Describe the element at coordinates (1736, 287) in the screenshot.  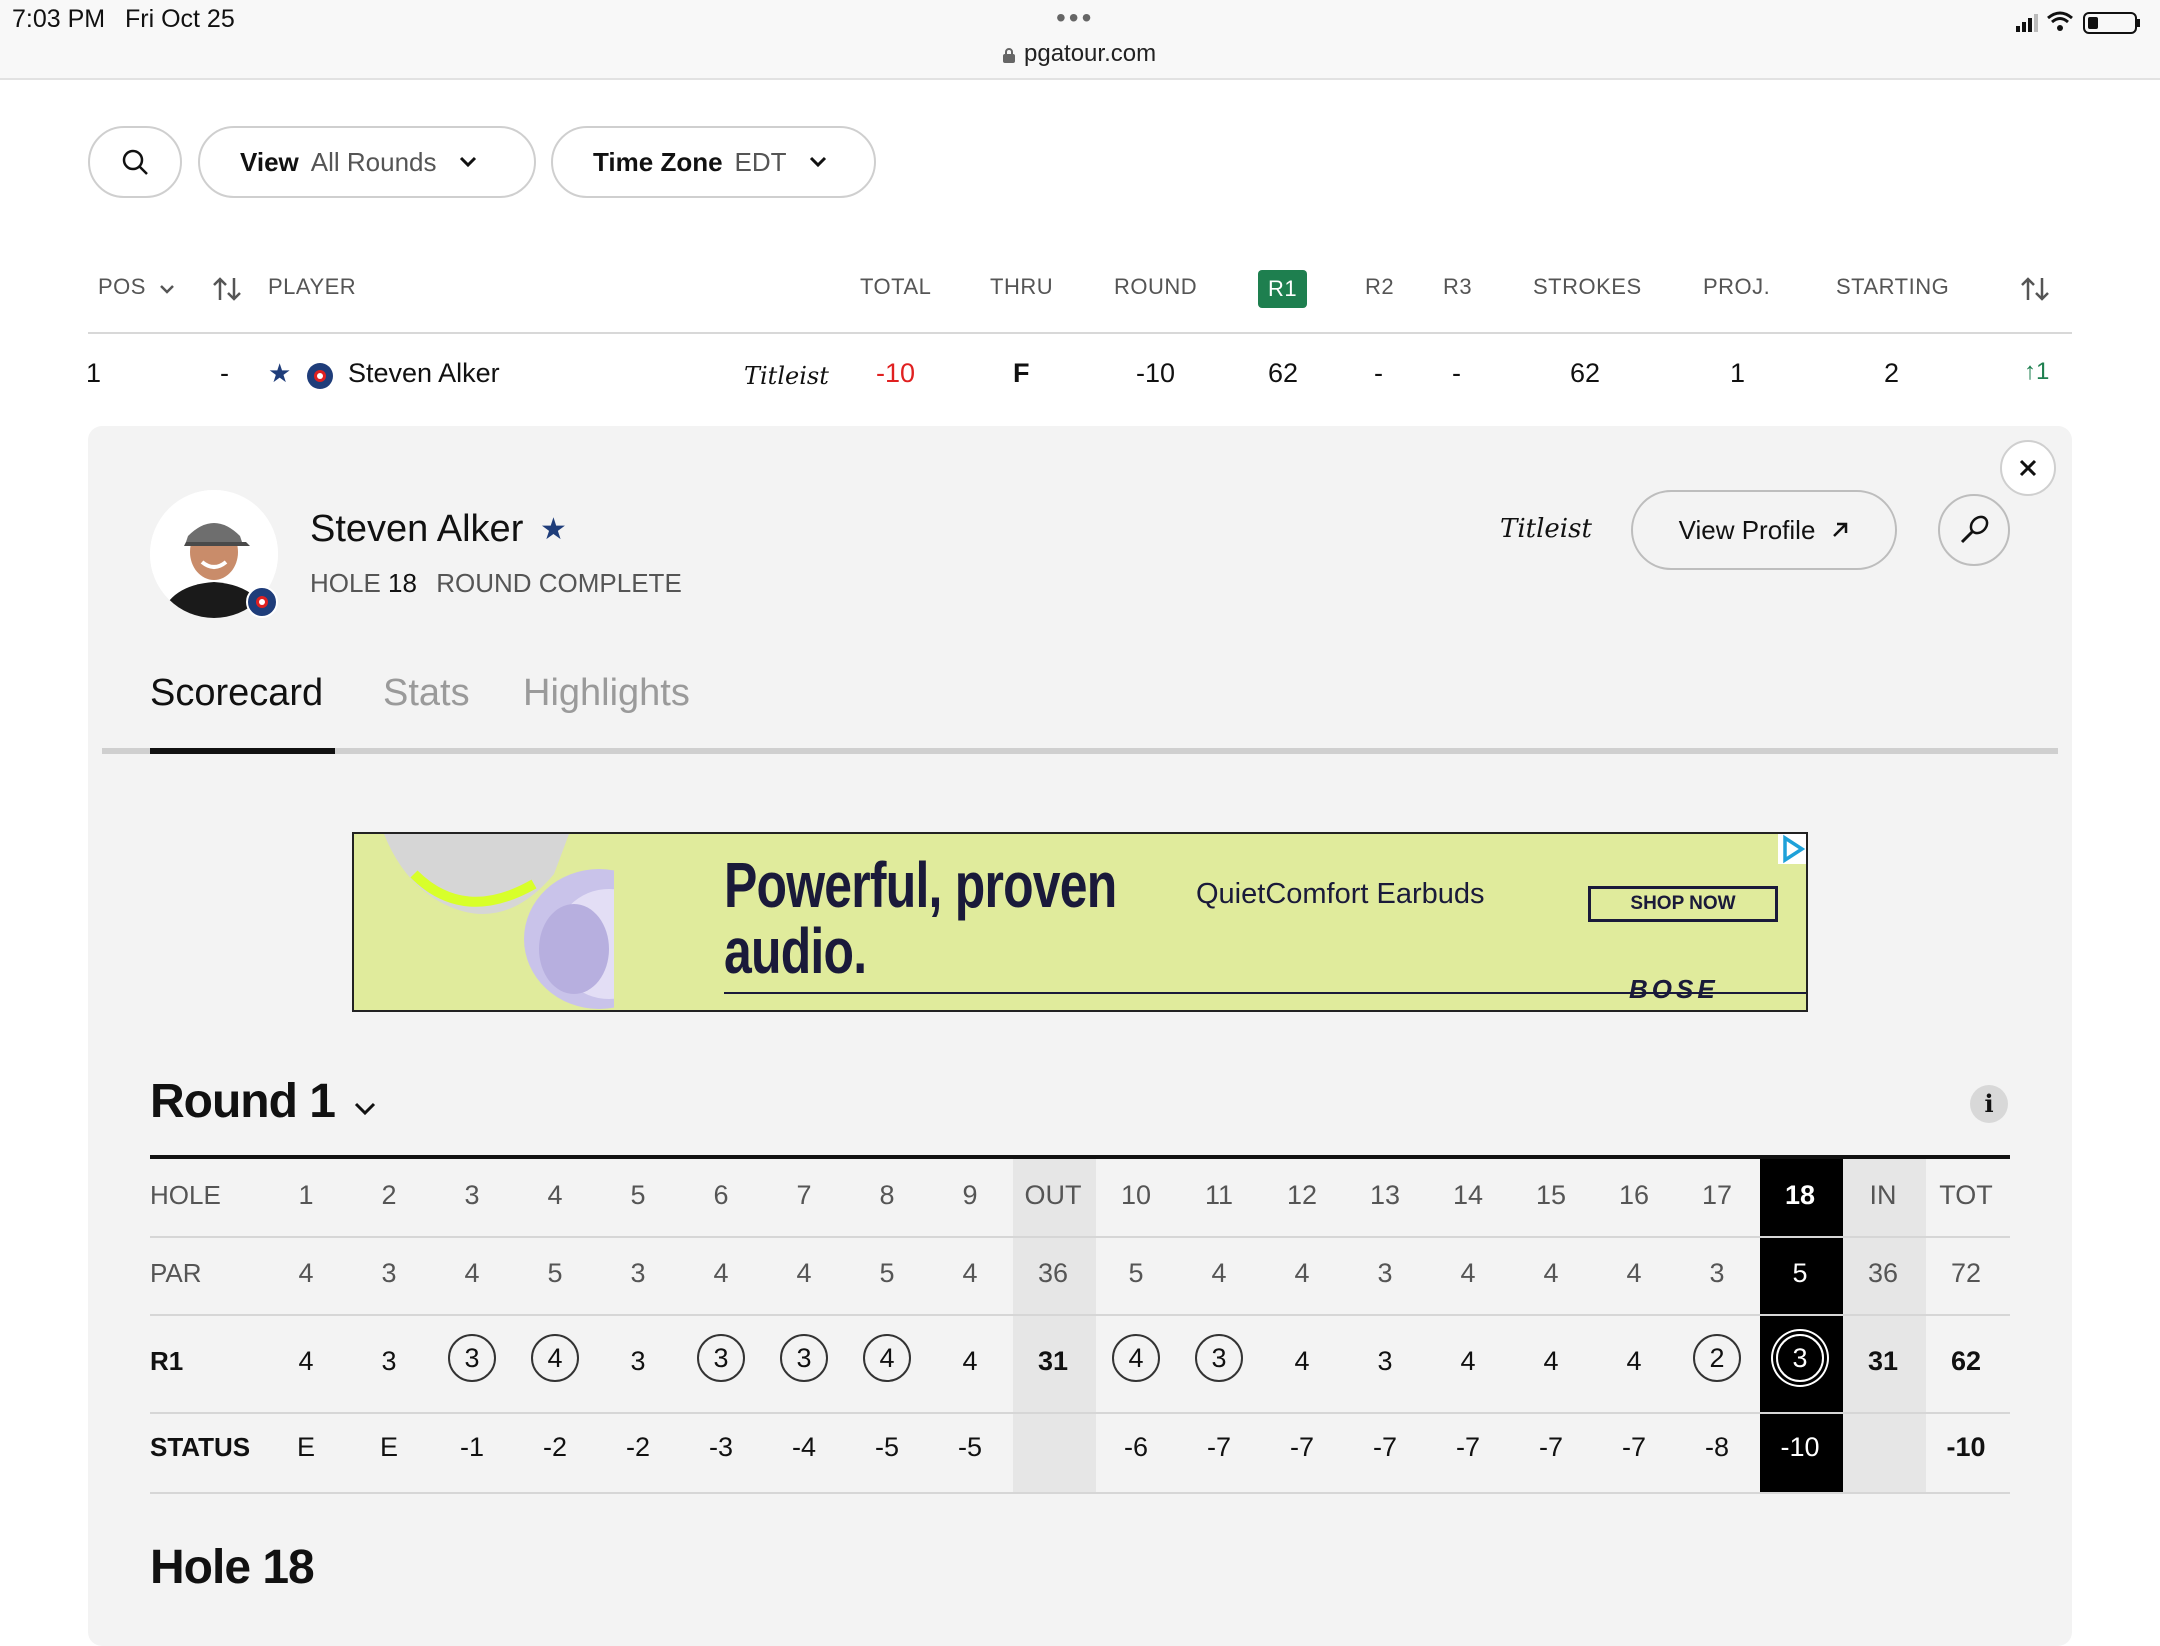
I see `col-proj-header: PROJ.` at that location.